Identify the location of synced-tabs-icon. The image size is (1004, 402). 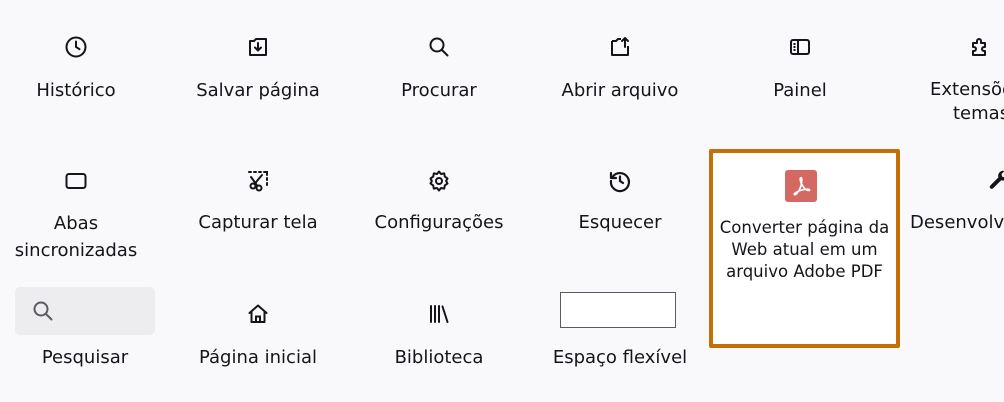
(76, 181).